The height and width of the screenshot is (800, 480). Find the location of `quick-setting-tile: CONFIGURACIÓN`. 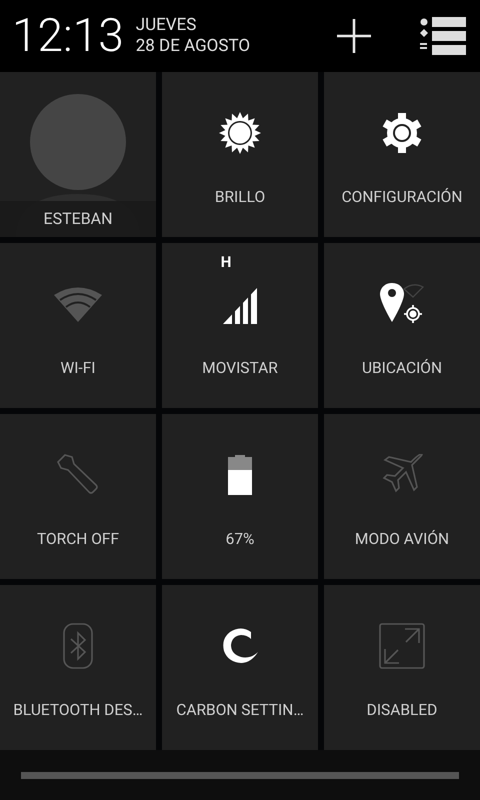

quick-setting-tile: CONFIGURACIÓN is located at coordinates (402, 154).